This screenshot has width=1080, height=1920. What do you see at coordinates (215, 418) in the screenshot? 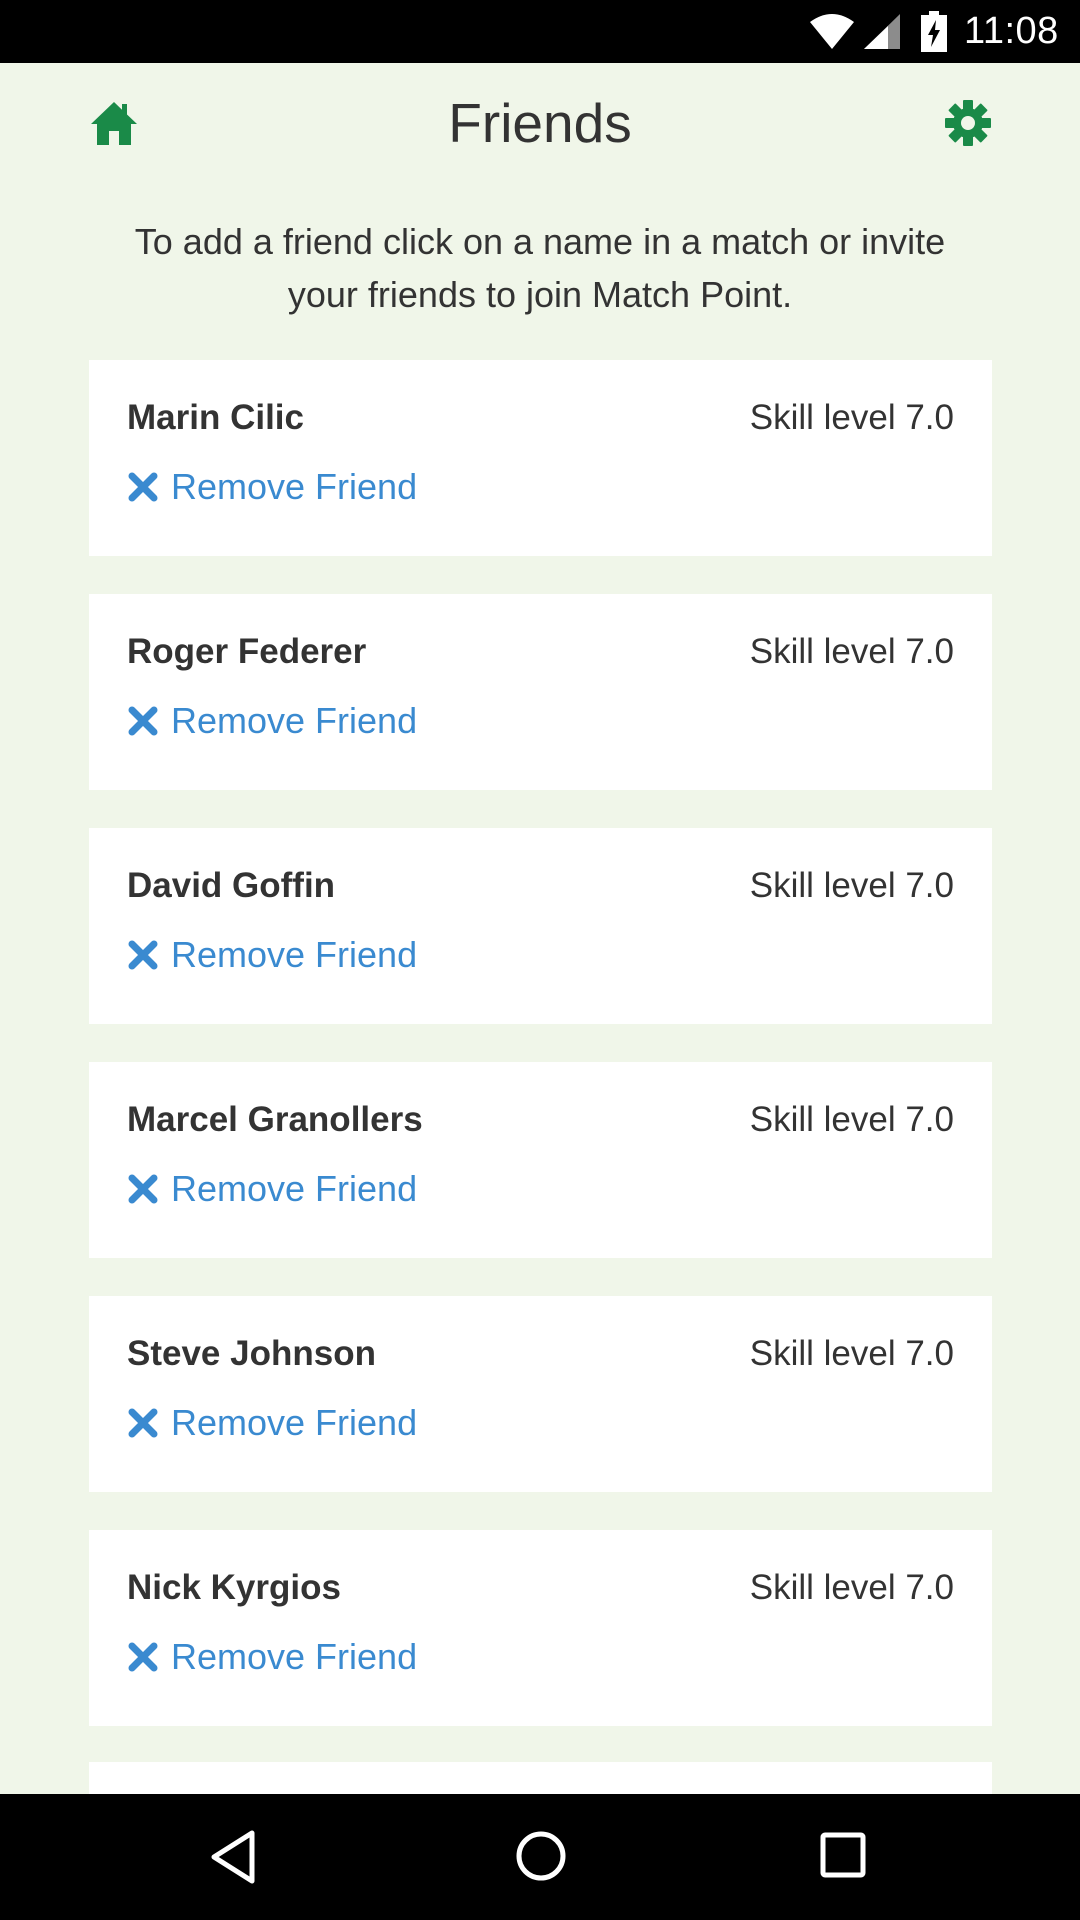
I see `friend-name: Marin Cilic` at bounding box center [215, 418].